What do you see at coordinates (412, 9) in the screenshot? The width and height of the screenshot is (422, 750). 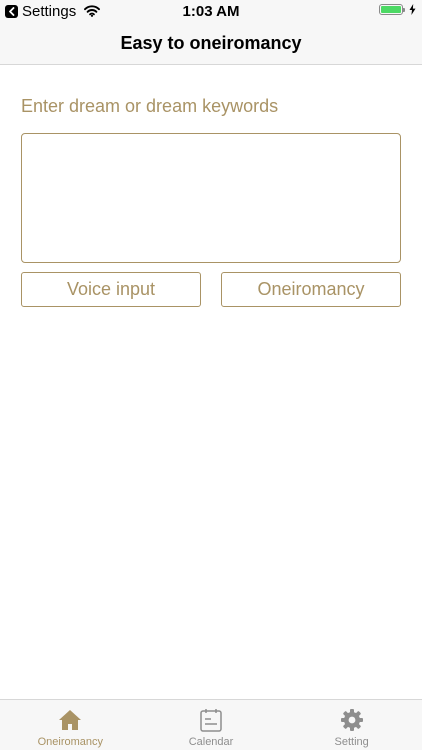 I see `charging-bolt-icon` at bounding box center [412, 9].